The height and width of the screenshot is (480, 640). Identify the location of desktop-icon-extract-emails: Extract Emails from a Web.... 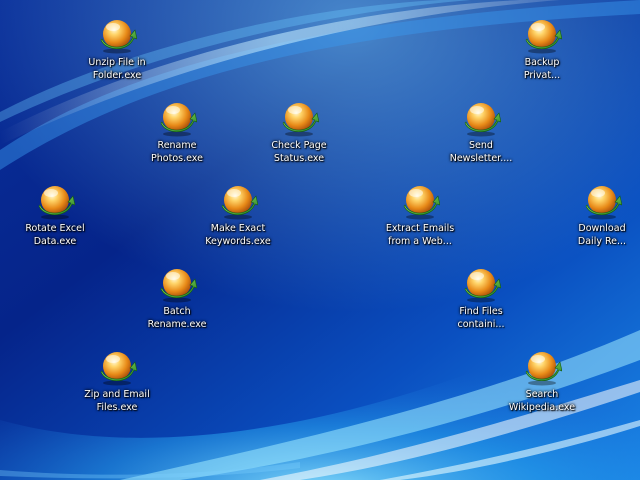
(420, 213).